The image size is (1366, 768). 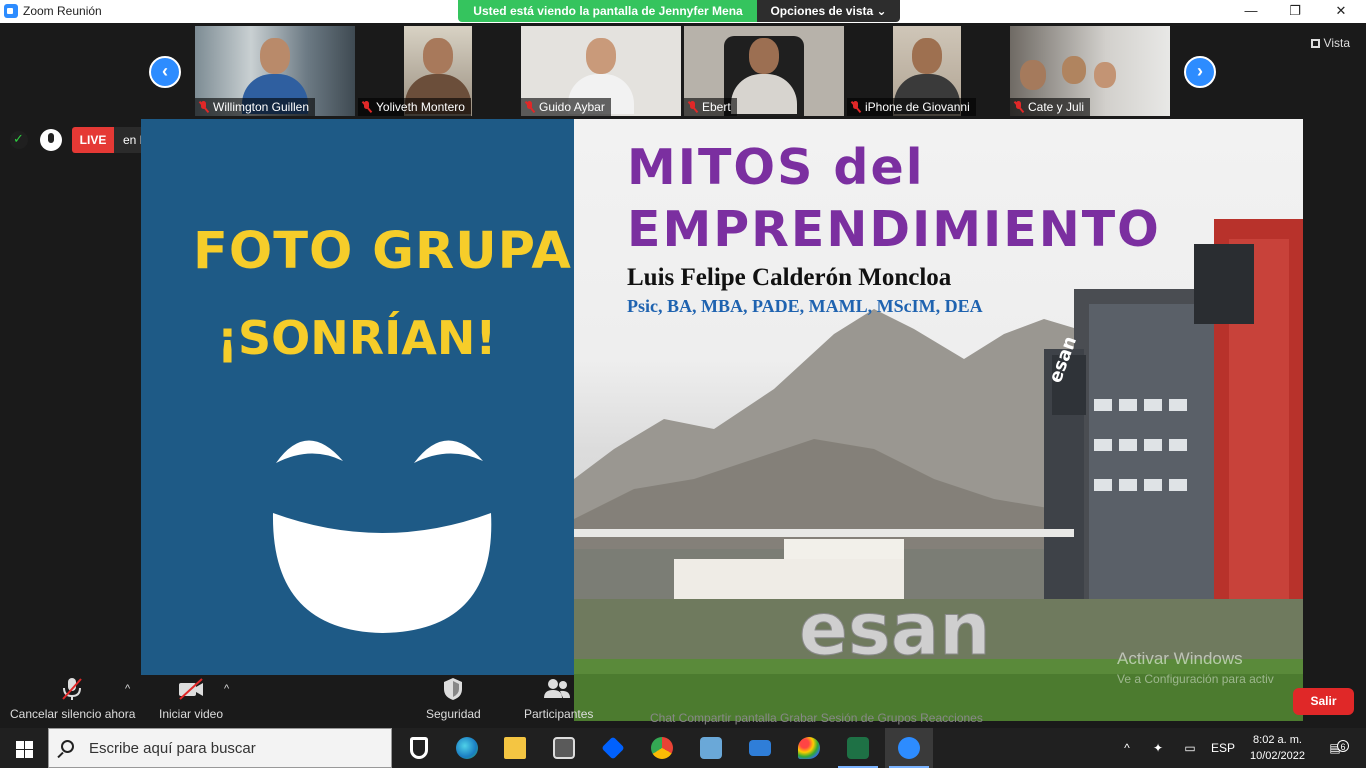 I want to click on chrome-browser-icon, so click(x=662, y=748).